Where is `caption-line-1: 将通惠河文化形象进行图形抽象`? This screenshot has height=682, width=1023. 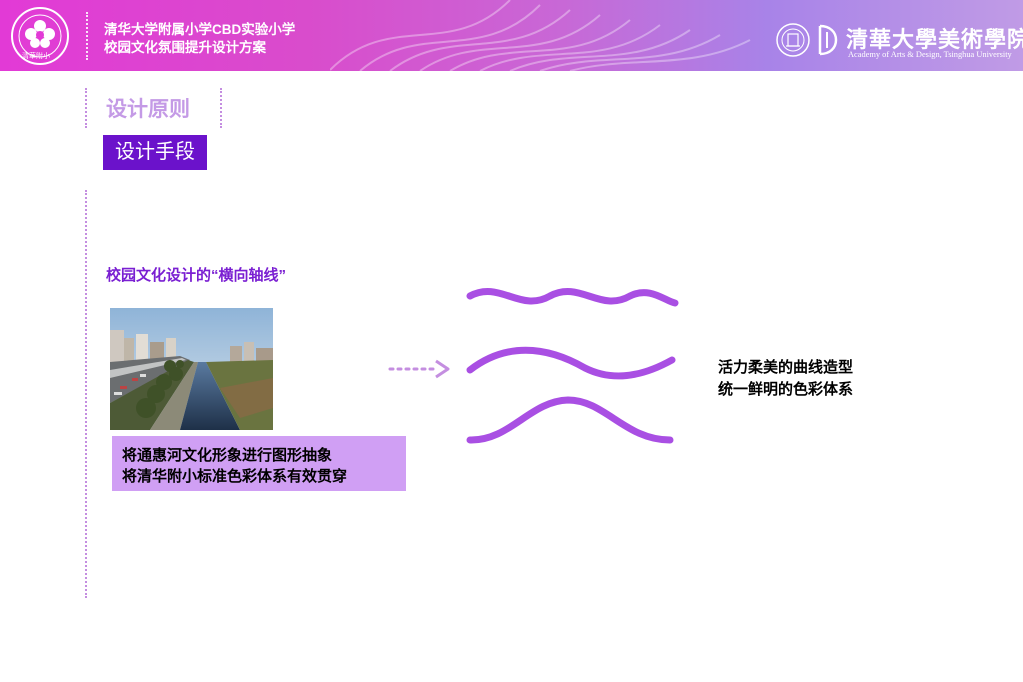
caption-line-1: 将通惠河文化形象进行图形抽象 is located at coordinates (227, 455).